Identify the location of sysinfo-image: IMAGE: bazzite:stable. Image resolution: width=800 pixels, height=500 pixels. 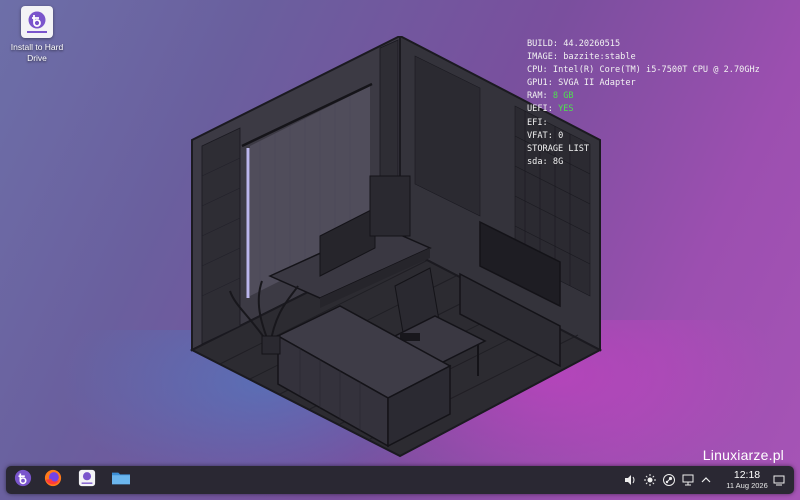
(581, 57).